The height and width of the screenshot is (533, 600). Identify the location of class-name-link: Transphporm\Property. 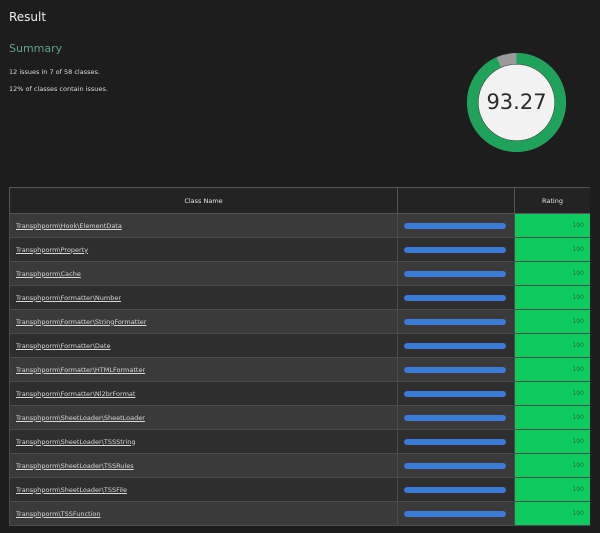
(52, 250).